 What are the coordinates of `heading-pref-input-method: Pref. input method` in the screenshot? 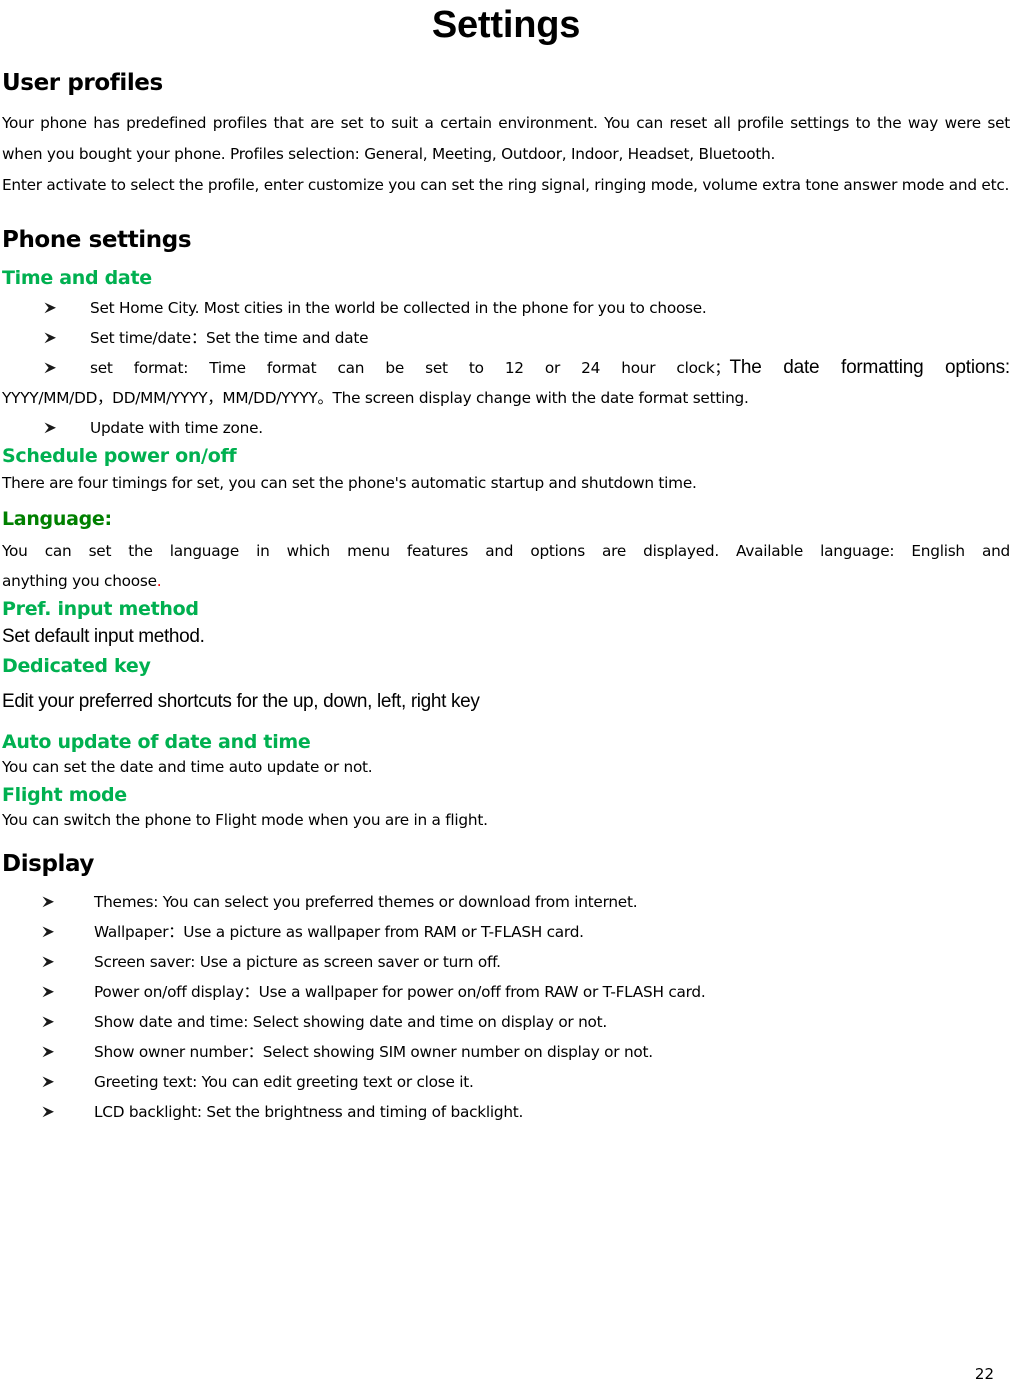 It's located at (100, 609).